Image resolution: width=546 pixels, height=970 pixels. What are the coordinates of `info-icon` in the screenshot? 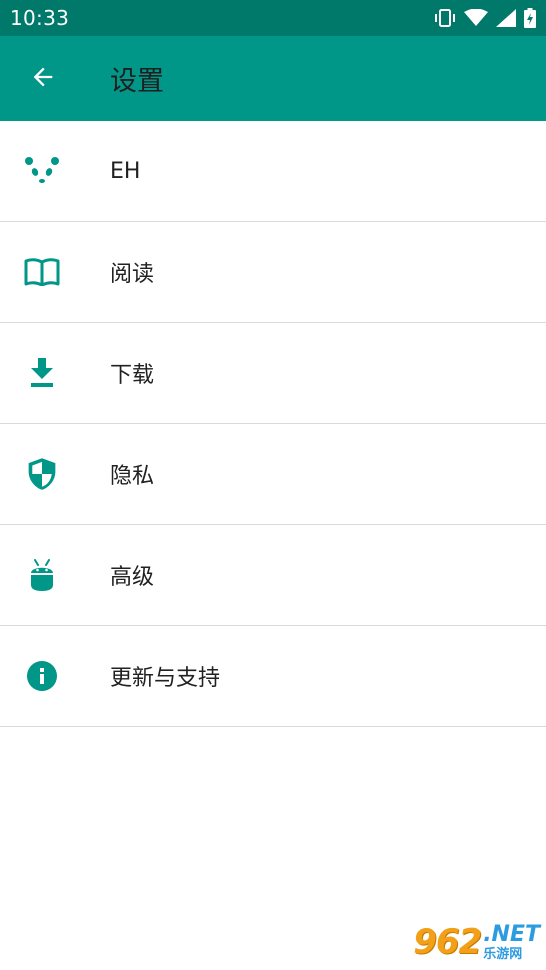 It's located at (55, 676).